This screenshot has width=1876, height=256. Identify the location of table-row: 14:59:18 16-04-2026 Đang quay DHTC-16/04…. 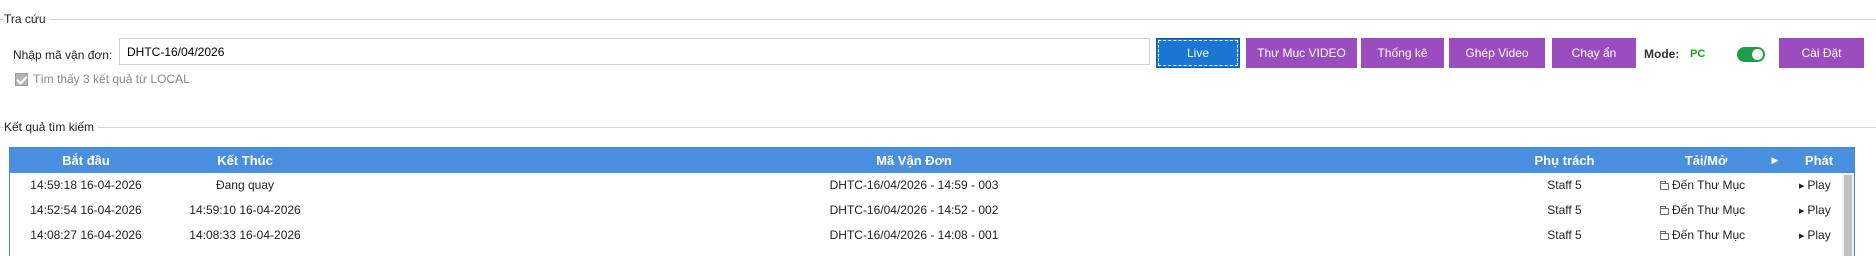
(927, 185).